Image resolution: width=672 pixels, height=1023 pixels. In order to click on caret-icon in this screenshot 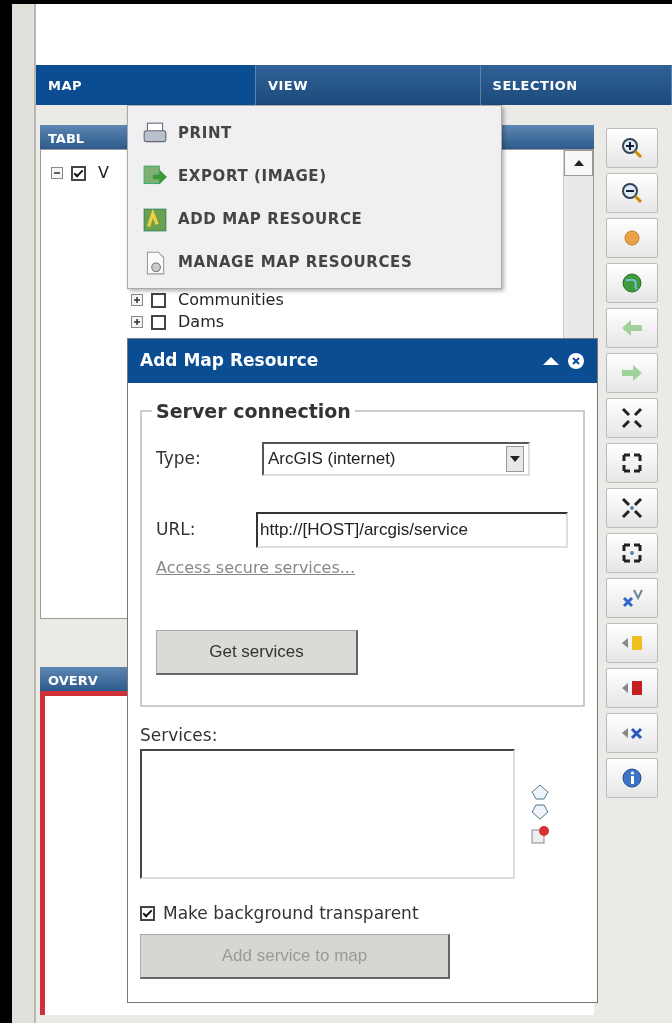, I will do `click(515, 458)`.